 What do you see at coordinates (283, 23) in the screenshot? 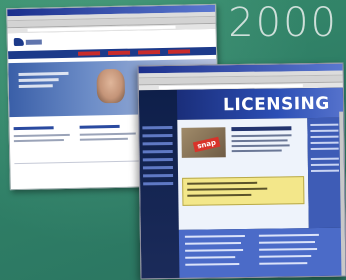
I see `year-label: 2000` at bounding box center [283, 23].